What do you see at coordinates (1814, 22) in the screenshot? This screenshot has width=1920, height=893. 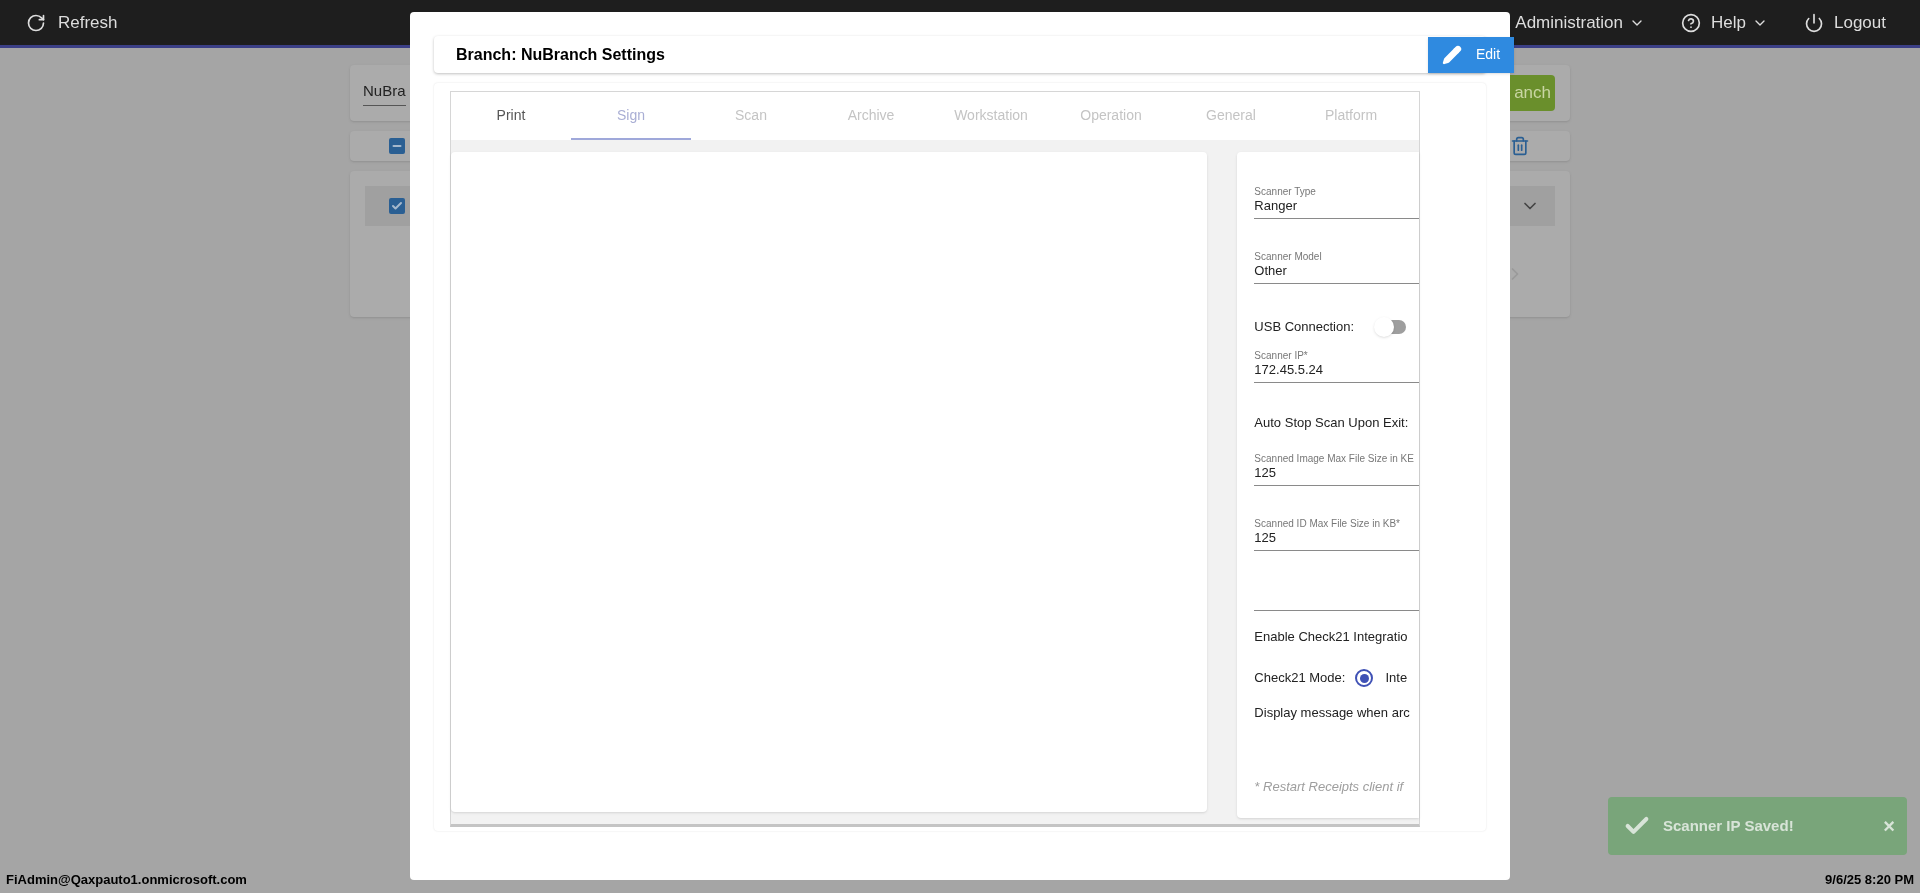 I see `power-icon` at bounding box center [1814, 22].